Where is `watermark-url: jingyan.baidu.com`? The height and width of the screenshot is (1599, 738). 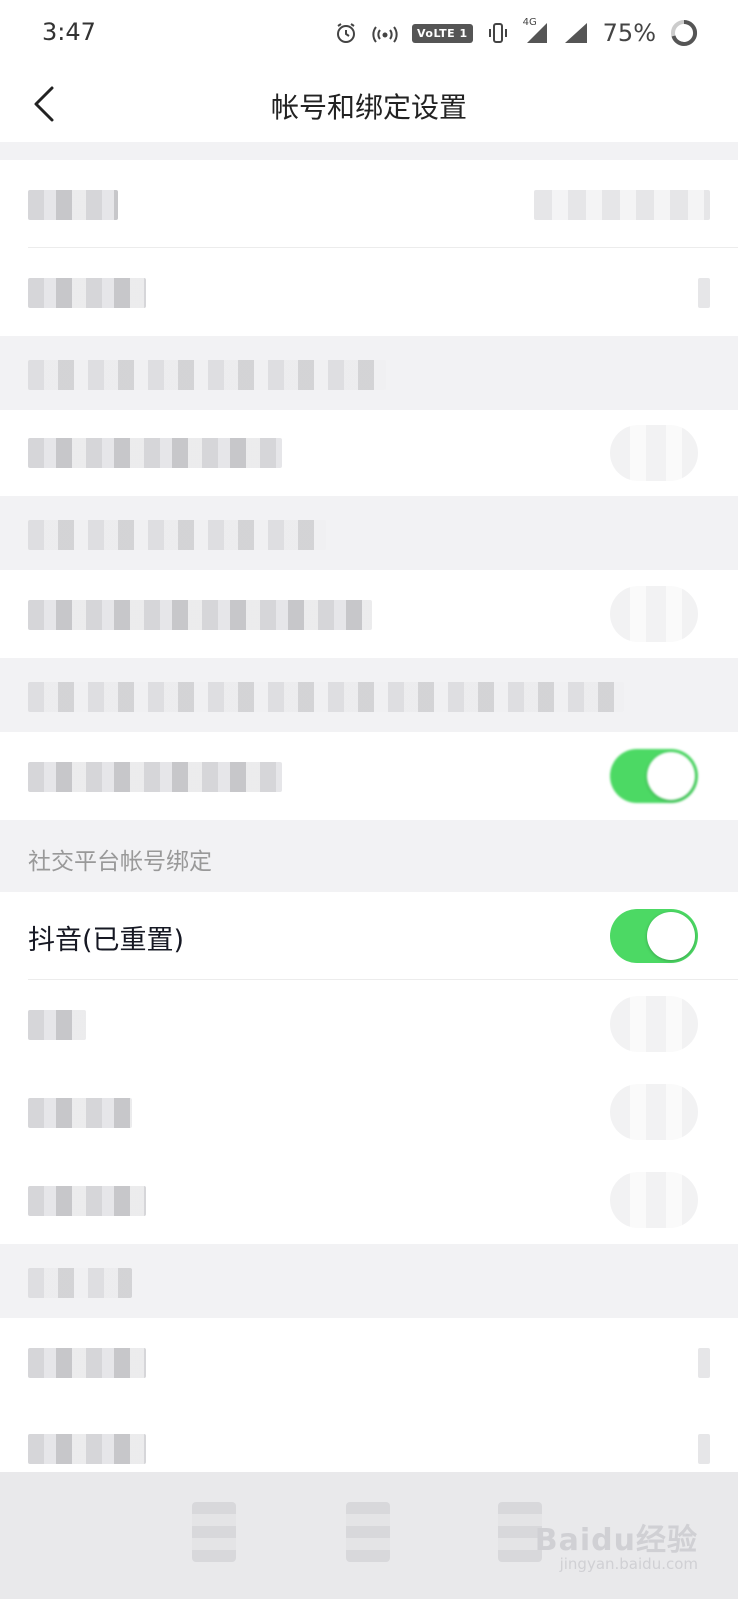 watermark-url: jingyan.baidu.com is located at coordinates (628, 1564).